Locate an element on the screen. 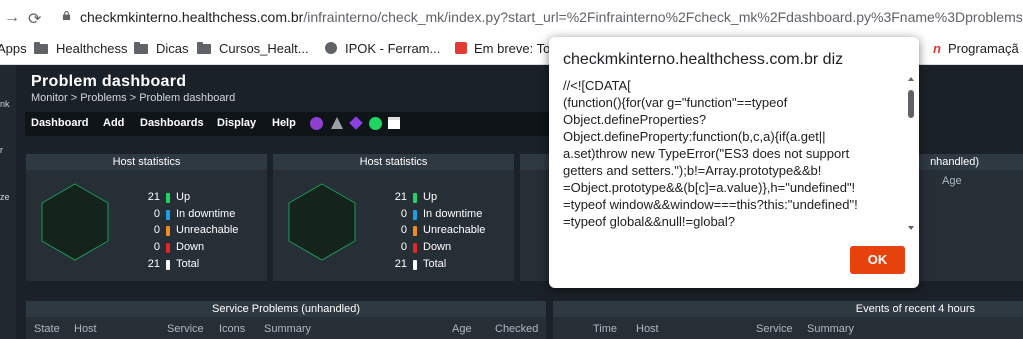 This screenshot has width=1023, height=339. menu-dashboards: Dashboards is located at coordinates (172, 123).